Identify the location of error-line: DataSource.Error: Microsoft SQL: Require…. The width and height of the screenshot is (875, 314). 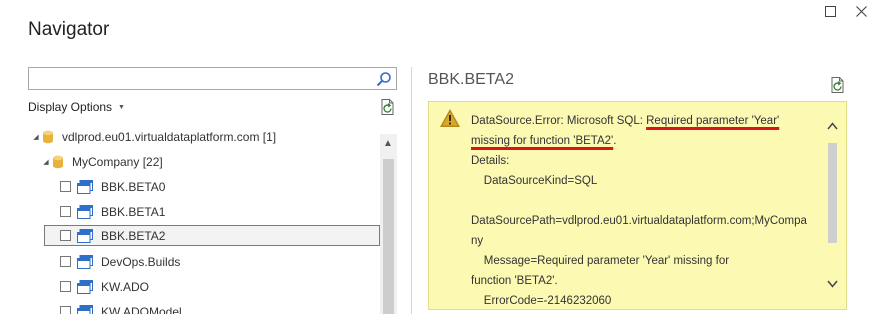
(646, 121).